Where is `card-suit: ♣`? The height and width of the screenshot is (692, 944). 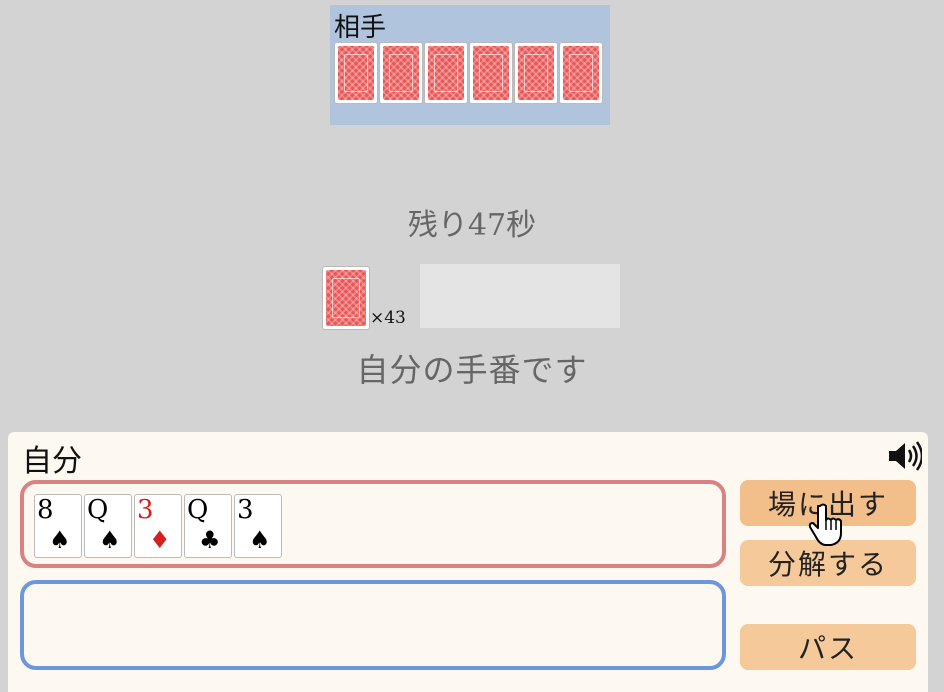 card-suit: ♣ is located at coordinates (210, 540).